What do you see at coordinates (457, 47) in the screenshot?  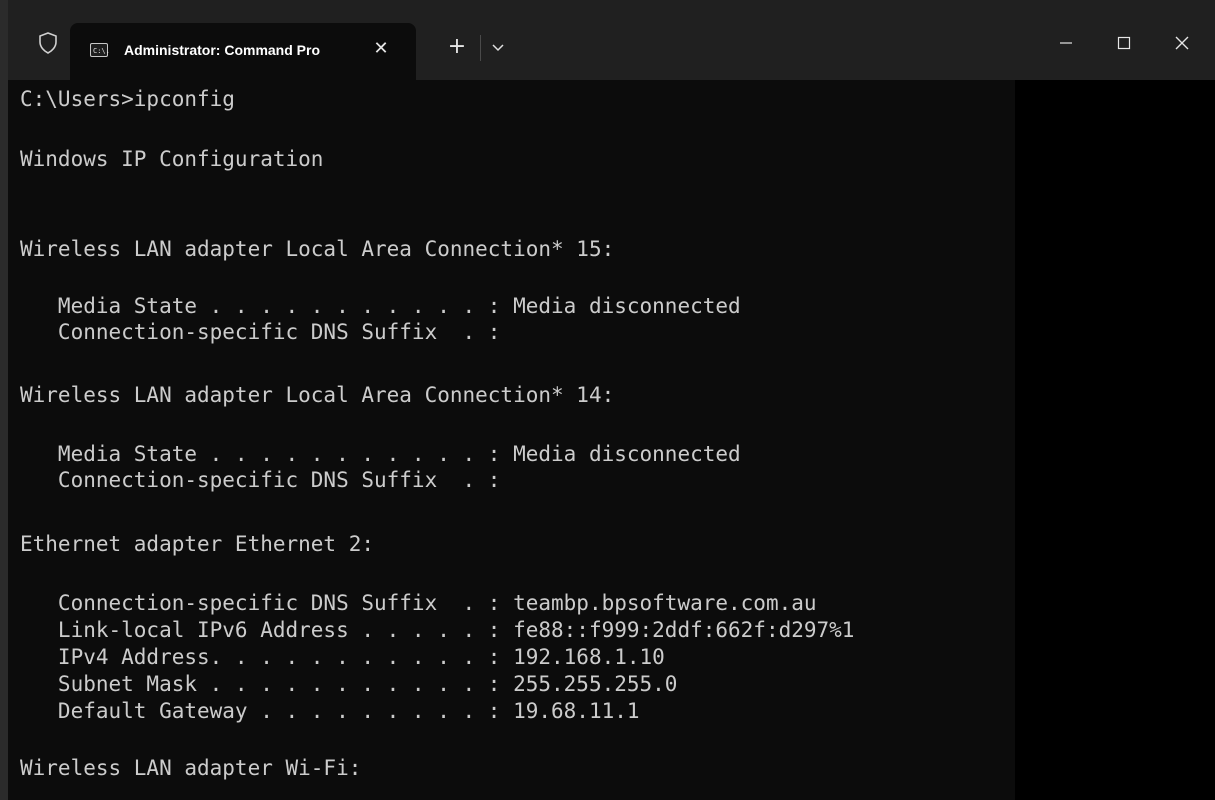 I see `new-tab-button: +` at bounding box center [457, 47].